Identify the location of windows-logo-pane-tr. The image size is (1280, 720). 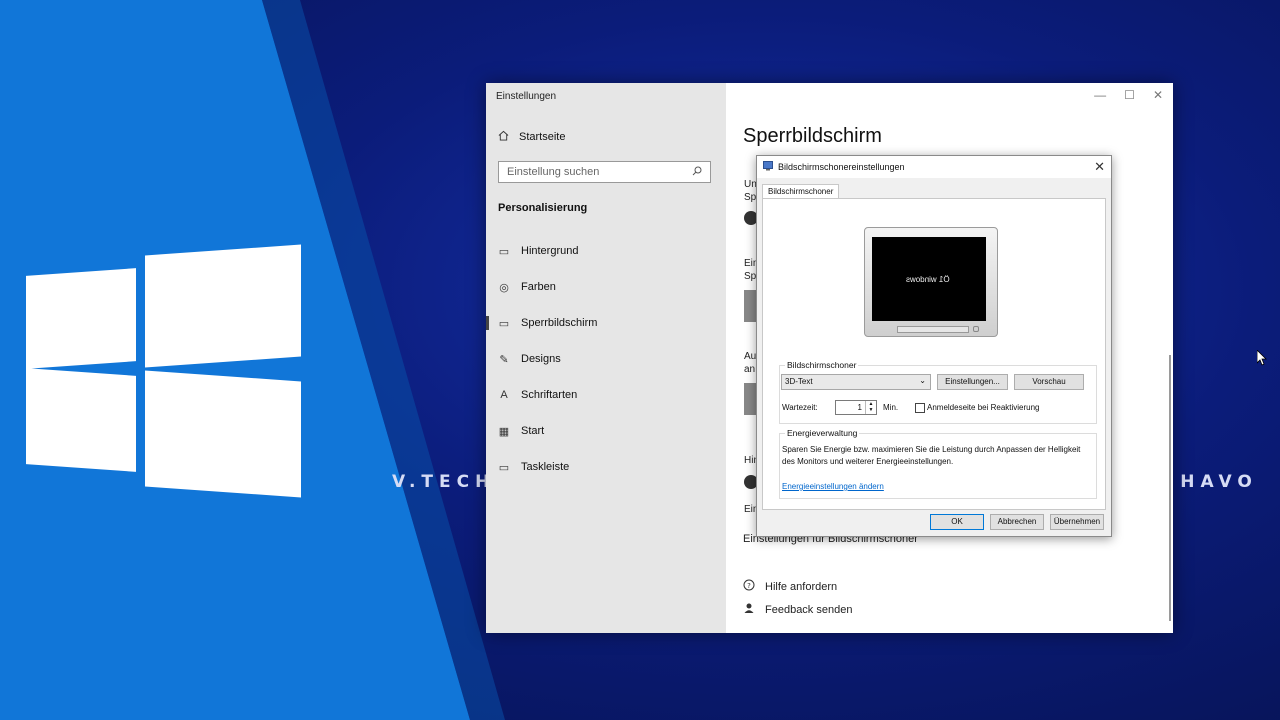
(223, 306).